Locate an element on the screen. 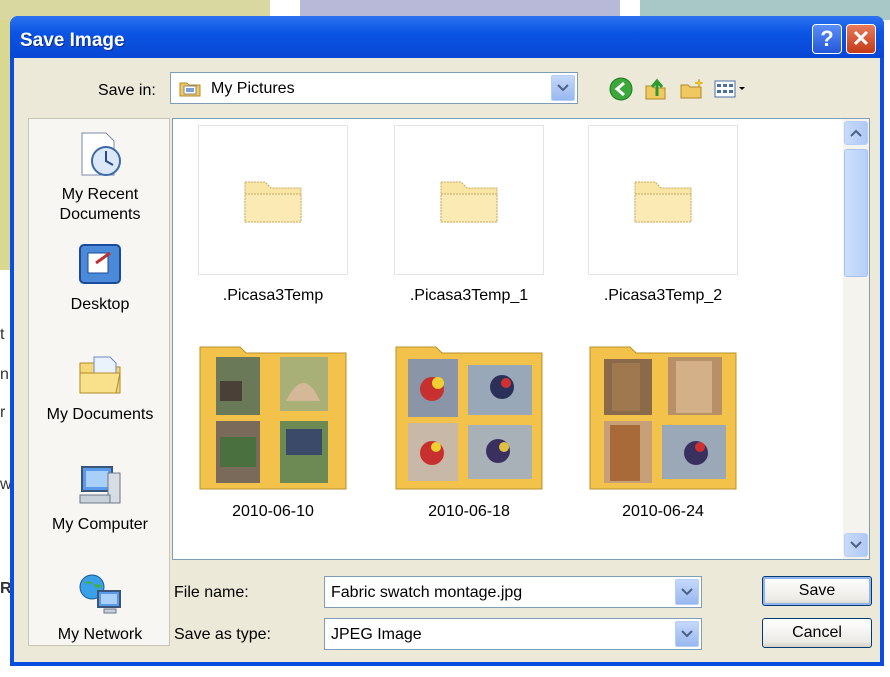  place-label: Documents is located at coordinates (100, 214).